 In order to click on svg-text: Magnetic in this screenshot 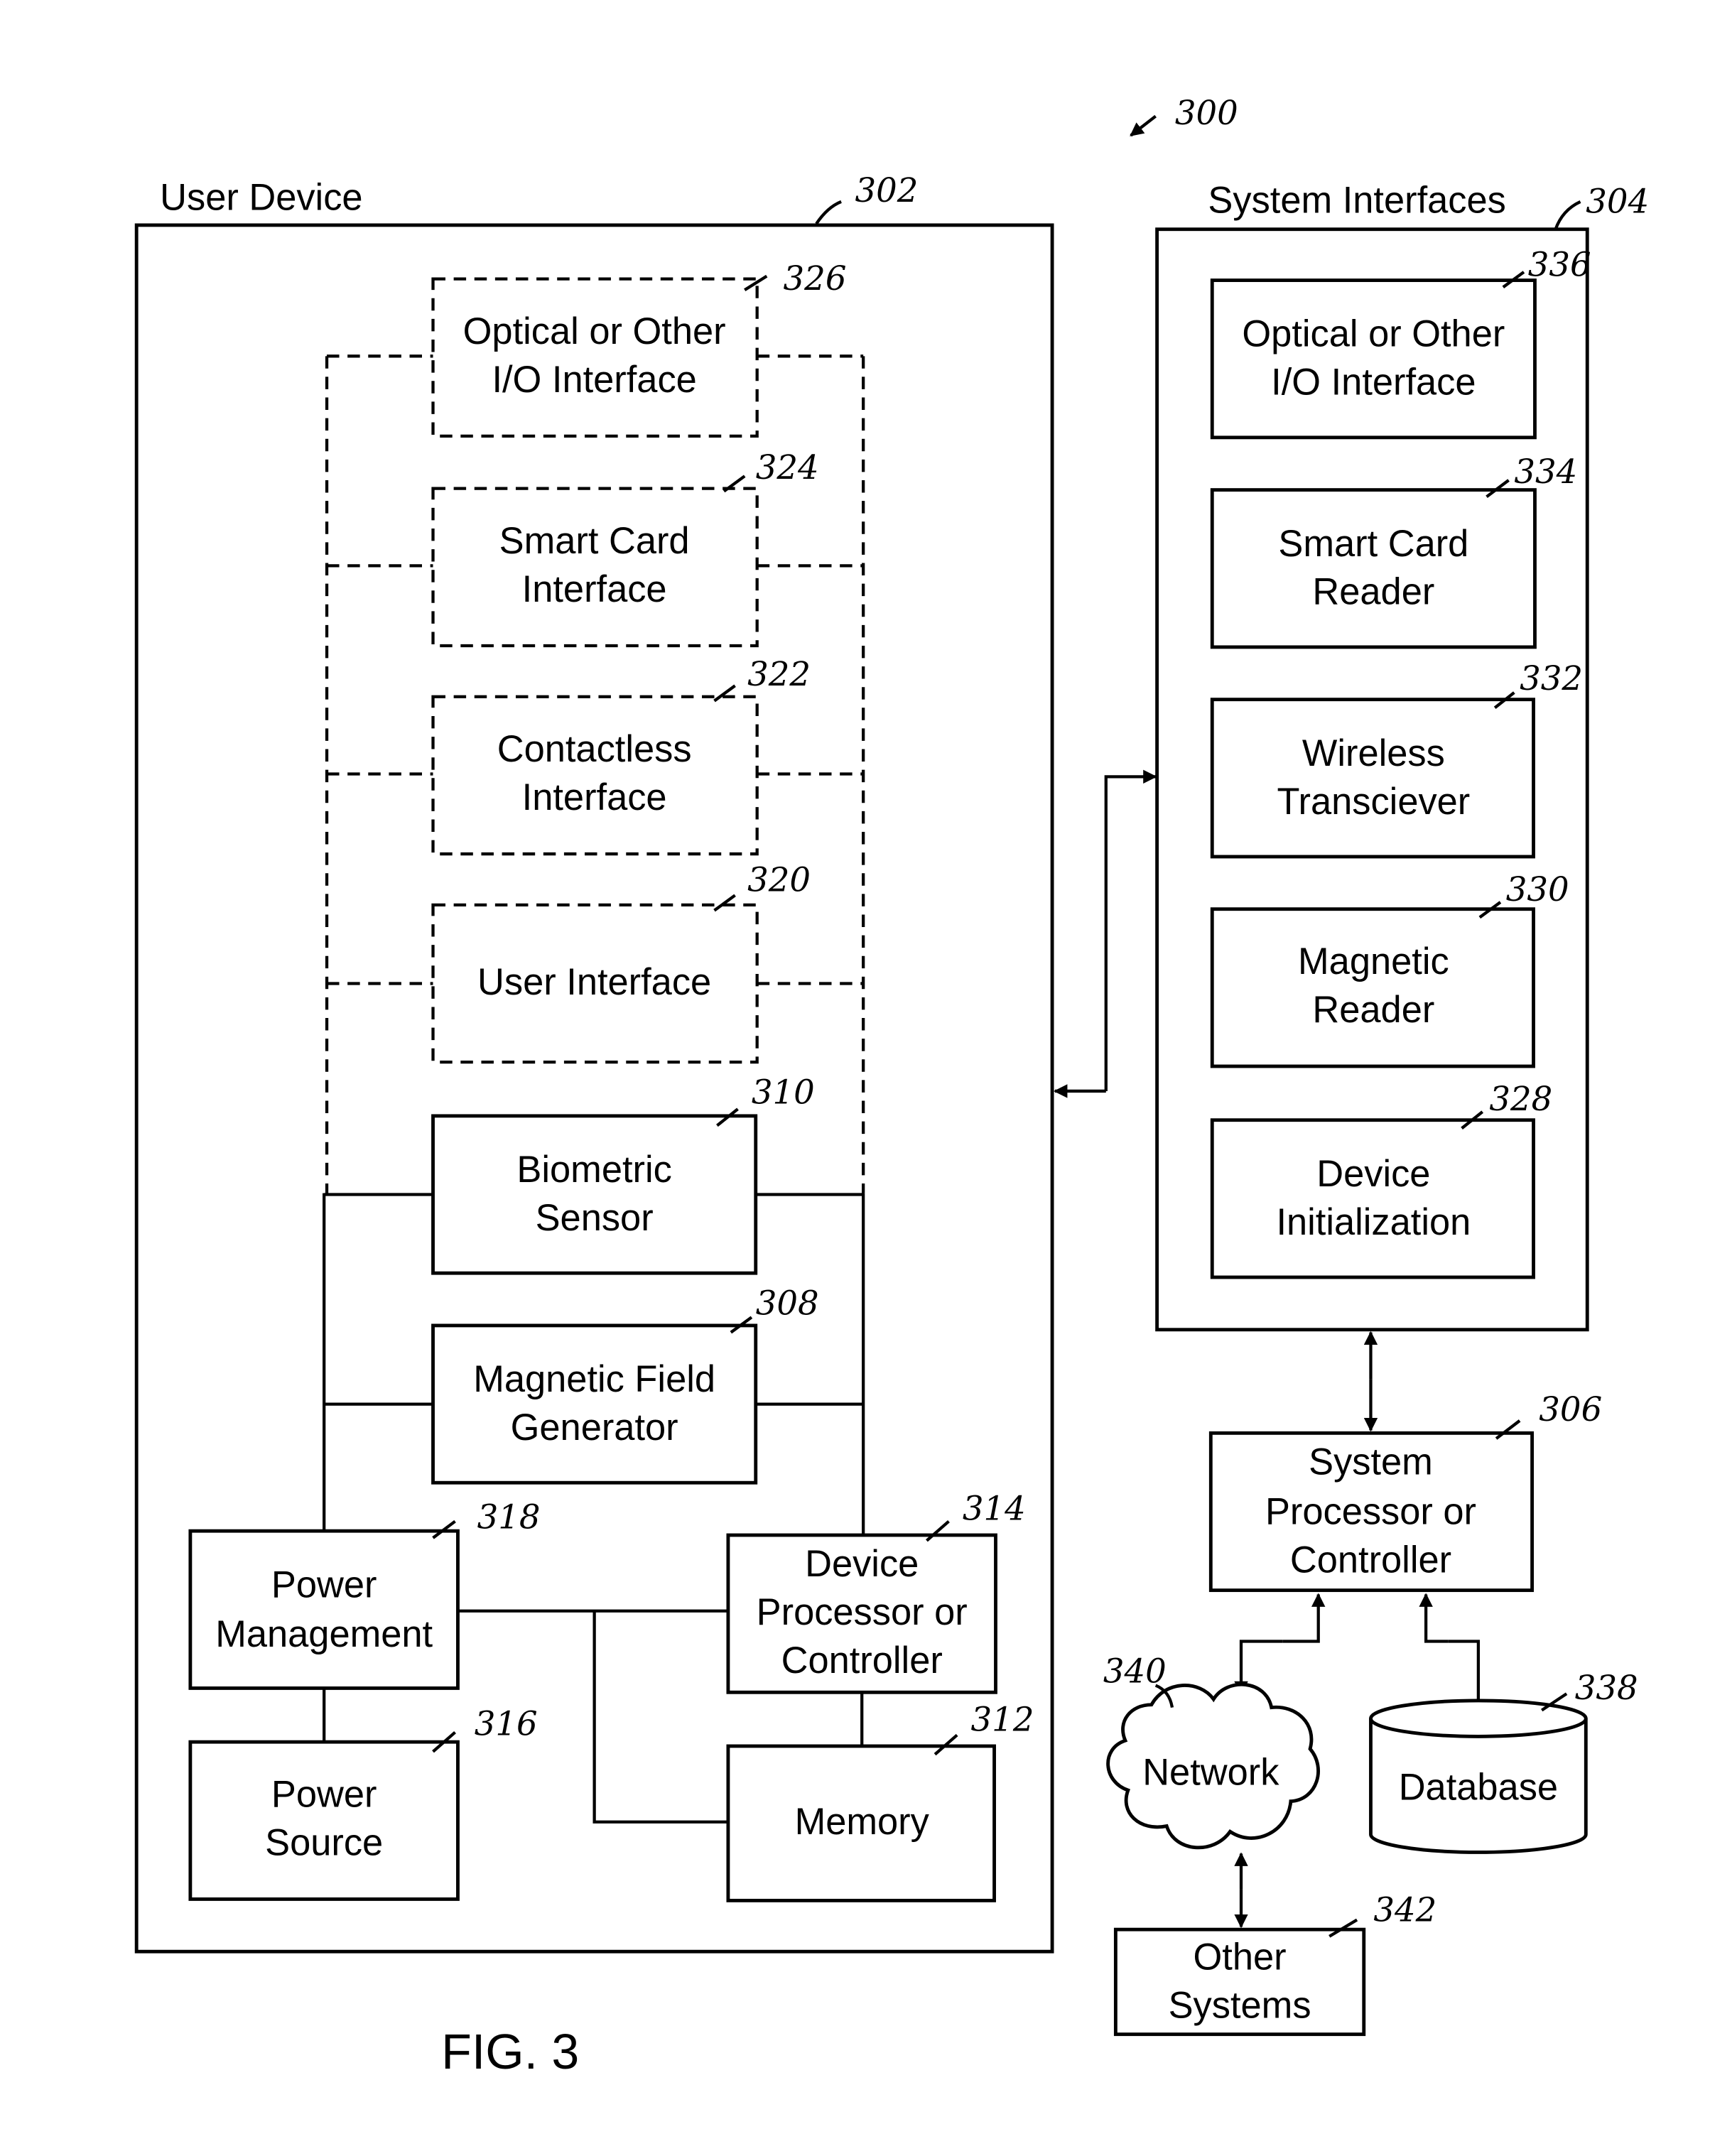, I will do `click(1373, 961)`.